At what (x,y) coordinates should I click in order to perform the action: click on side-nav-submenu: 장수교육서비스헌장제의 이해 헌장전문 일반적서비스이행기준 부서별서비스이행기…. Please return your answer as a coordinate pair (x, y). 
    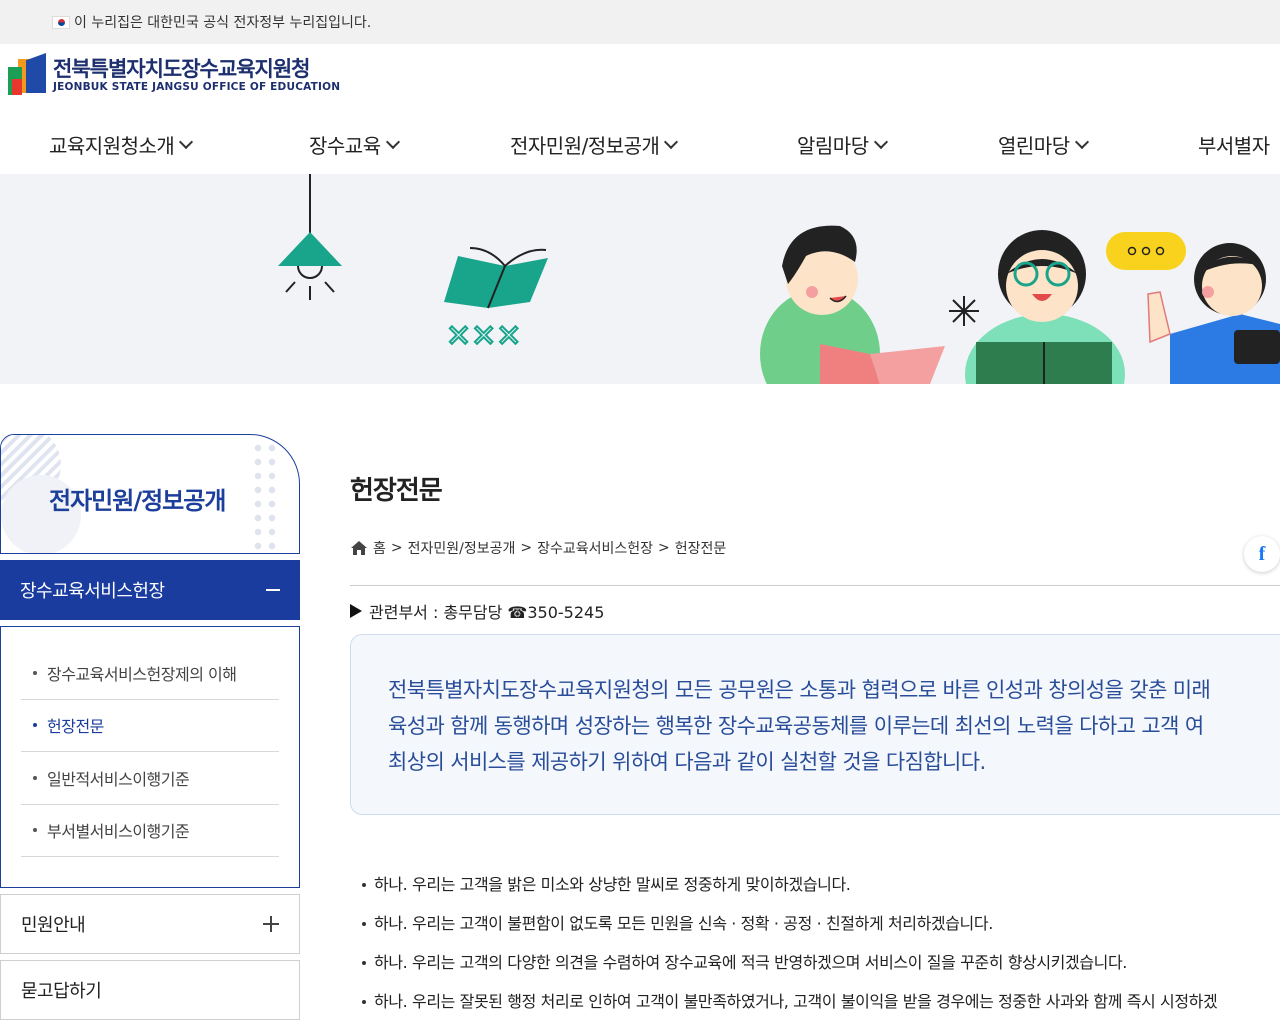
    Looking at the image, I should click on (150, 757).